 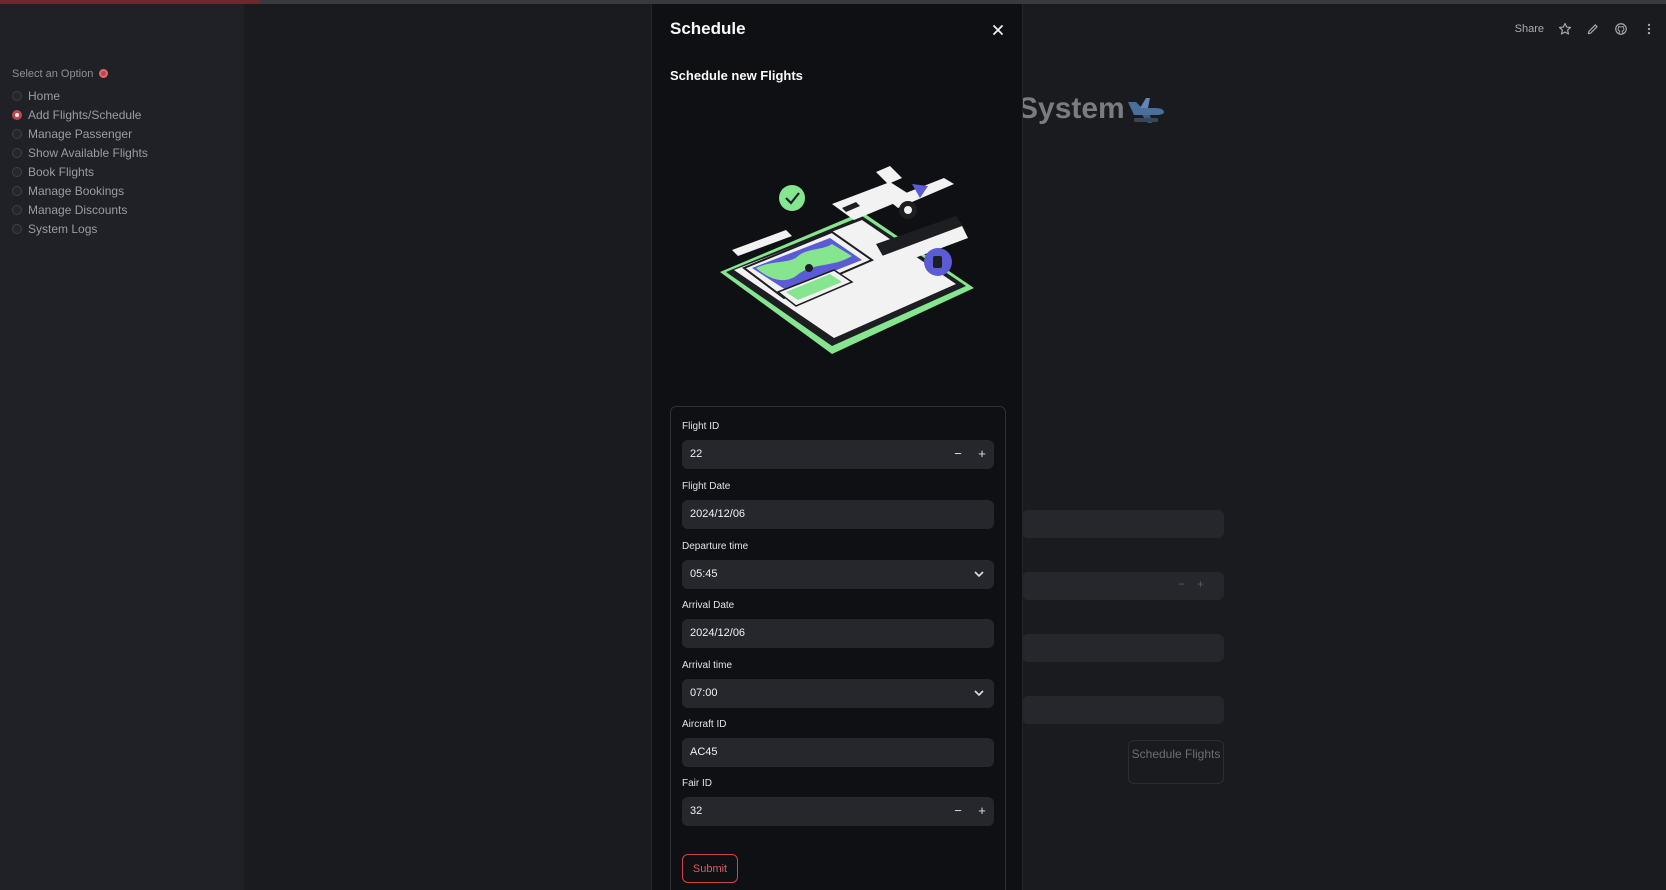 I want to click on arrival-time-select: 07:00, so click(x=838, y=693).